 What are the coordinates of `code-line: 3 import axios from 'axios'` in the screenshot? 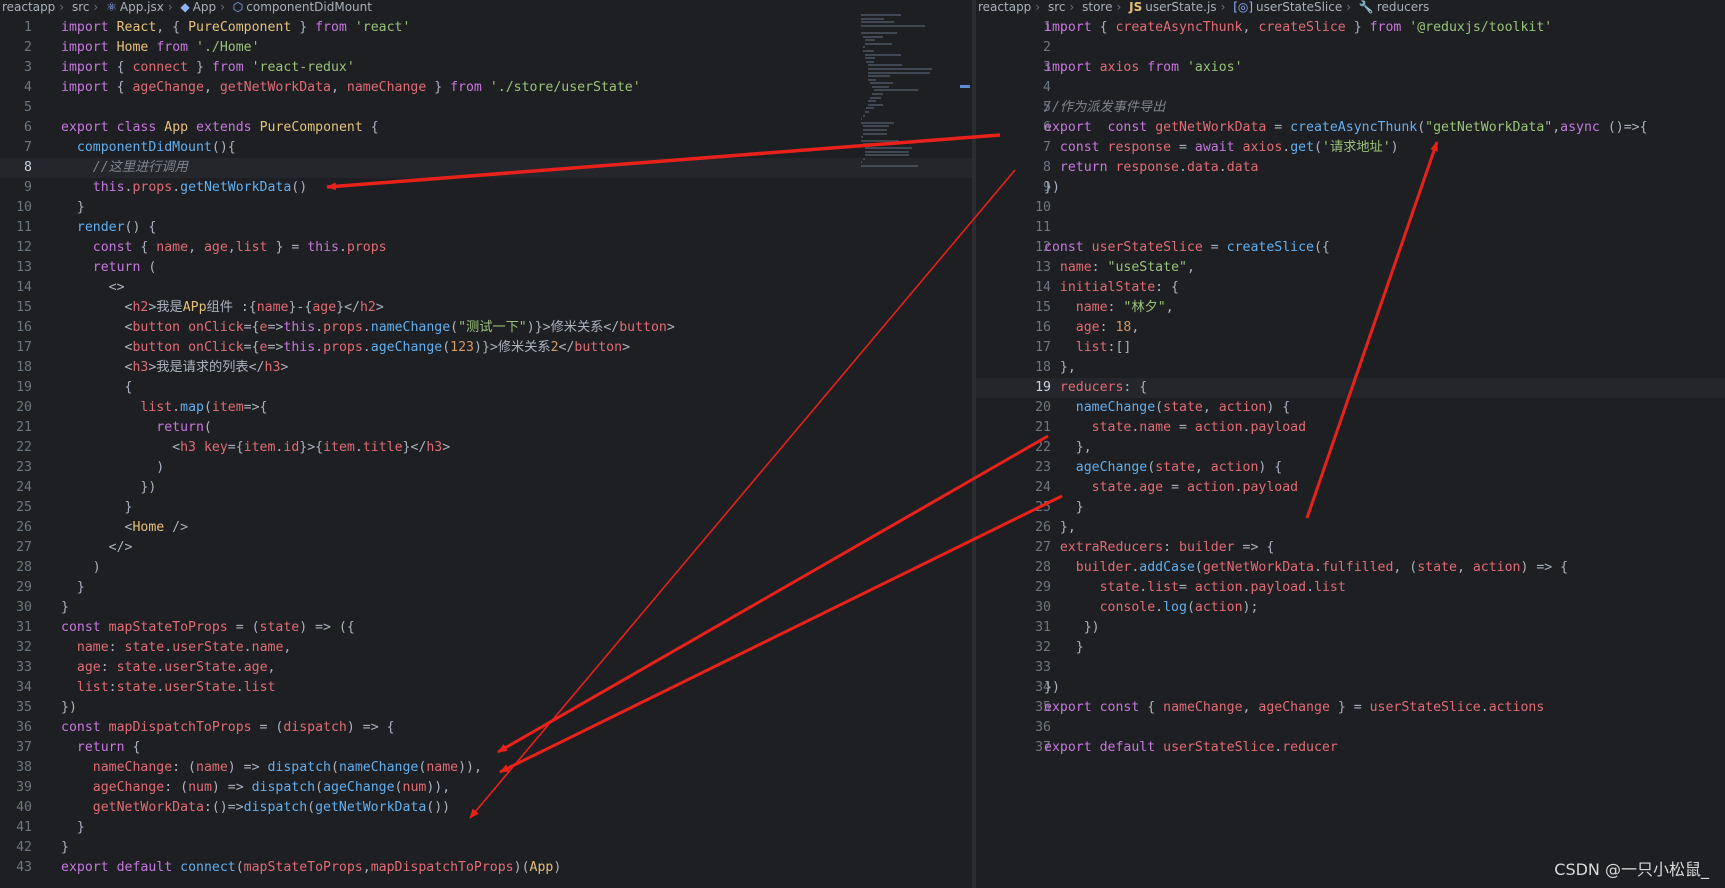 It's located at (1350, 68).